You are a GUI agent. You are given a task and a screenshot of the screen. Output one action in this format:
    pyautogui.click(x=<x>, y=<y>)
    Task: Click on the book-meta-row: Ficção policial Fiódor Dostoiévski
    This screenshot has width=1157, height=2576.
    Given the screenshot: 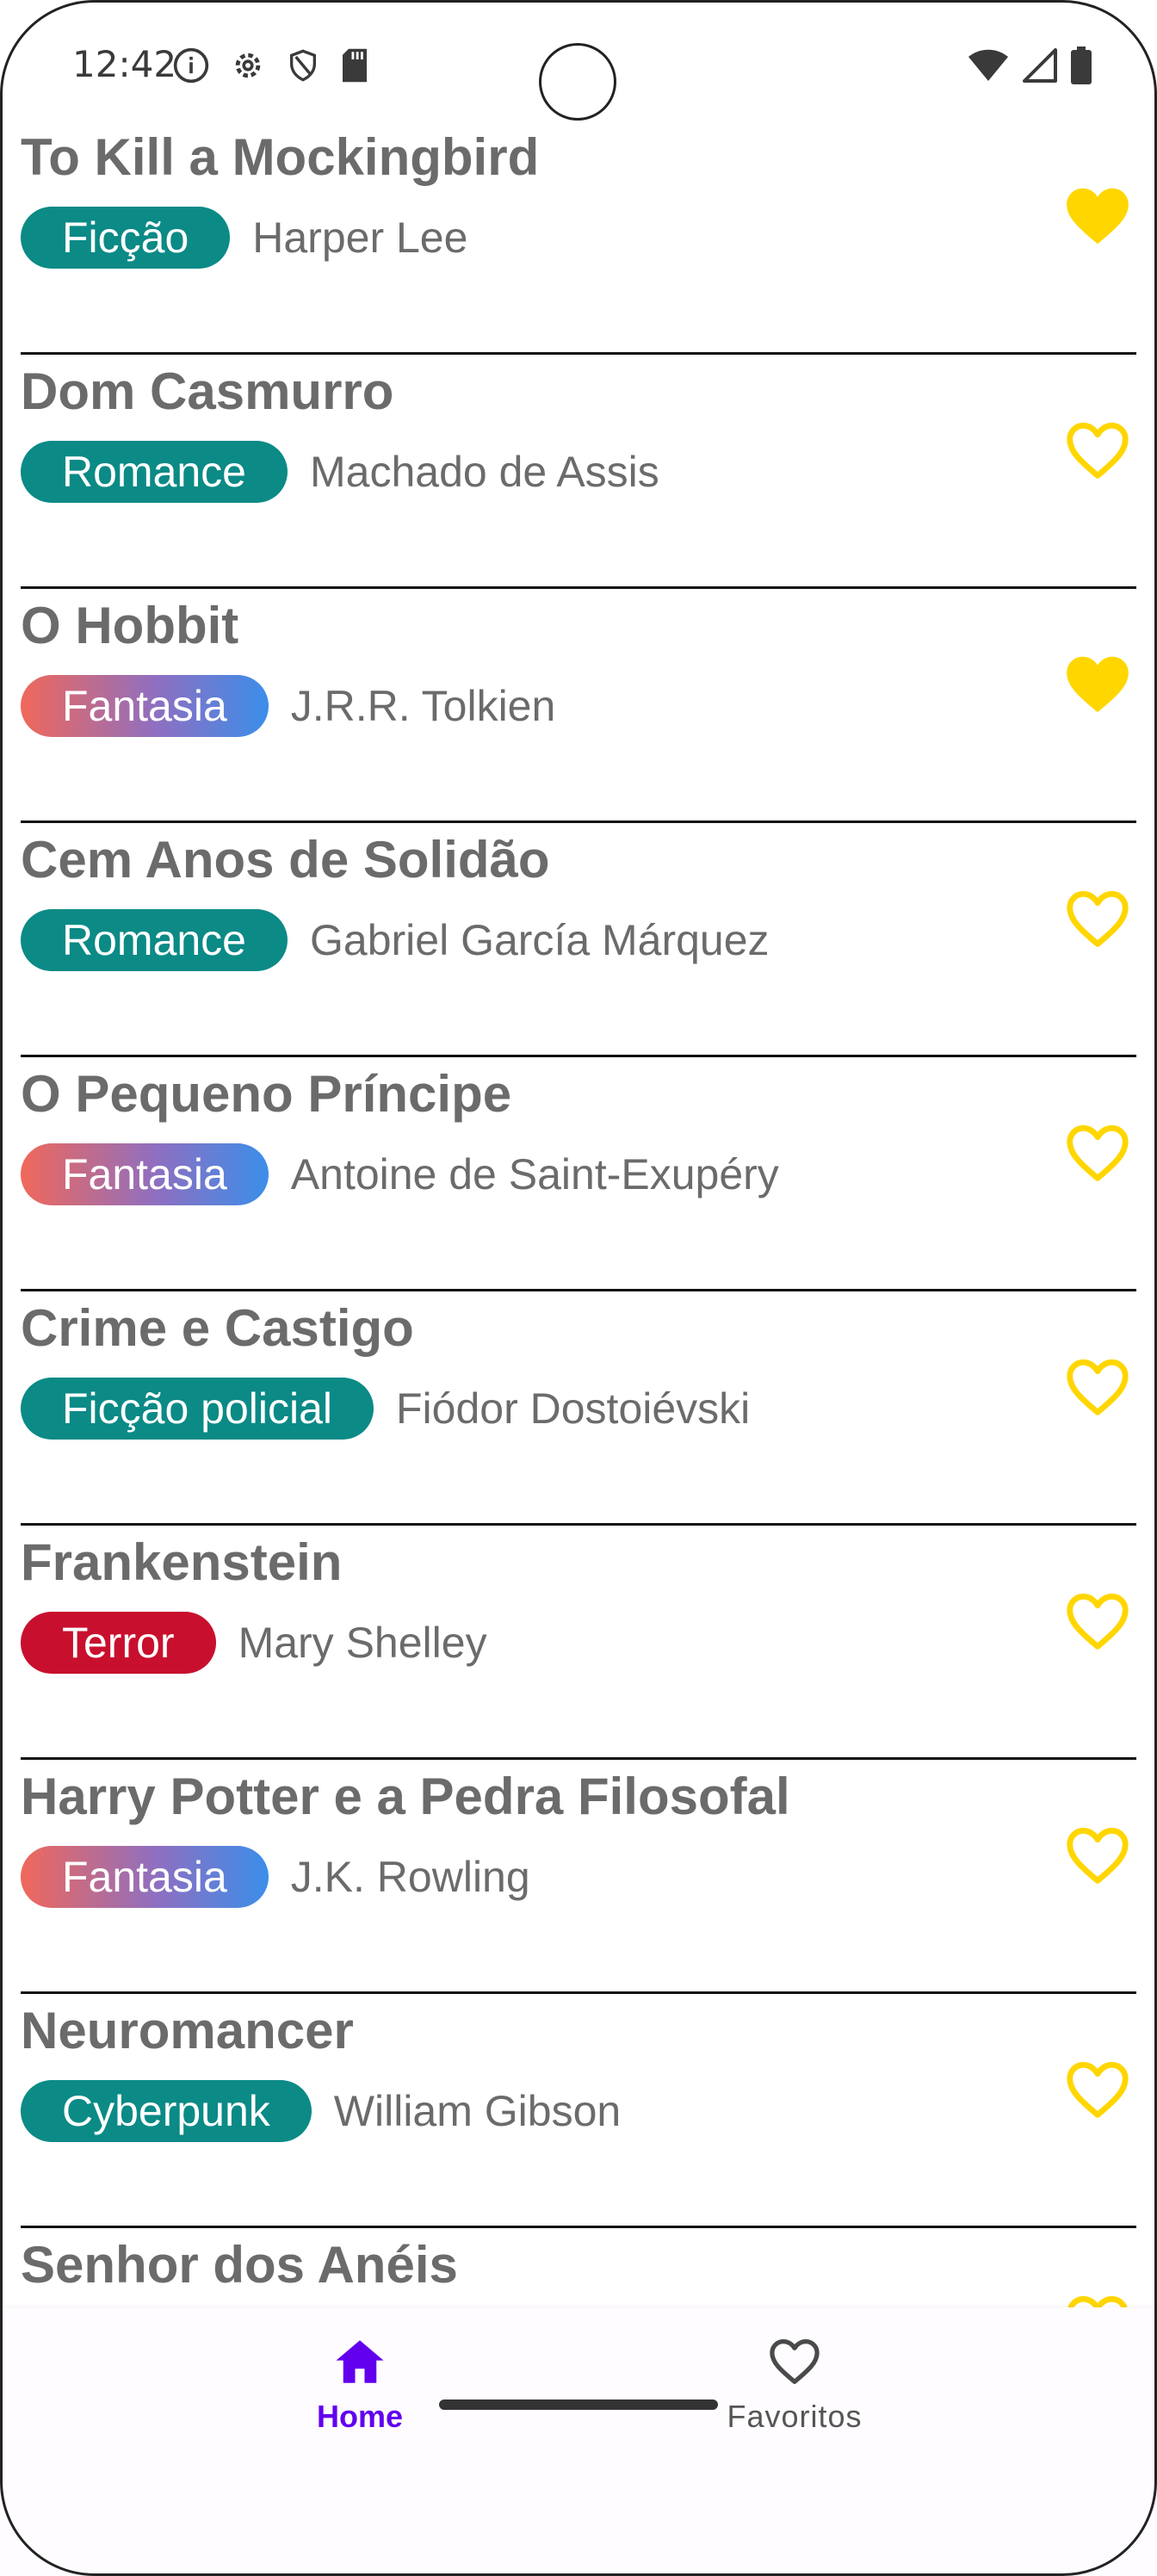 What is the action you would take?
    pyautogui.click(x=385, y=1409)
    